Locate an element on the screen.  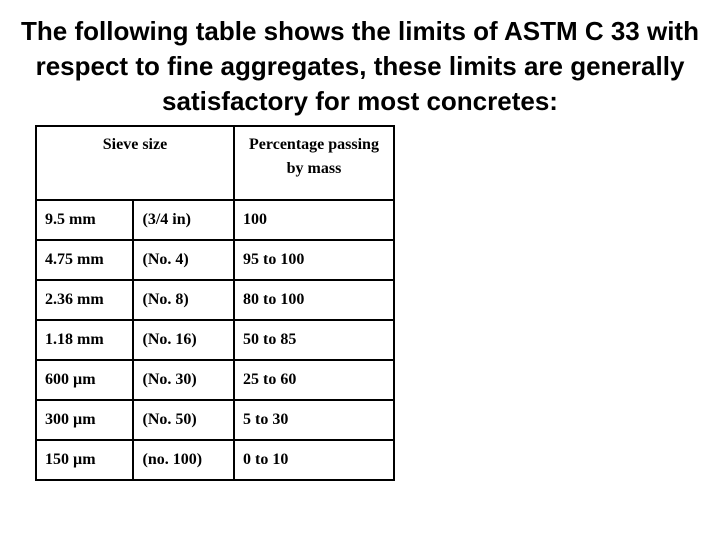
table-row: 2.36 mm (No. 8) 80 to 100 is located at coordinates (214, 300).